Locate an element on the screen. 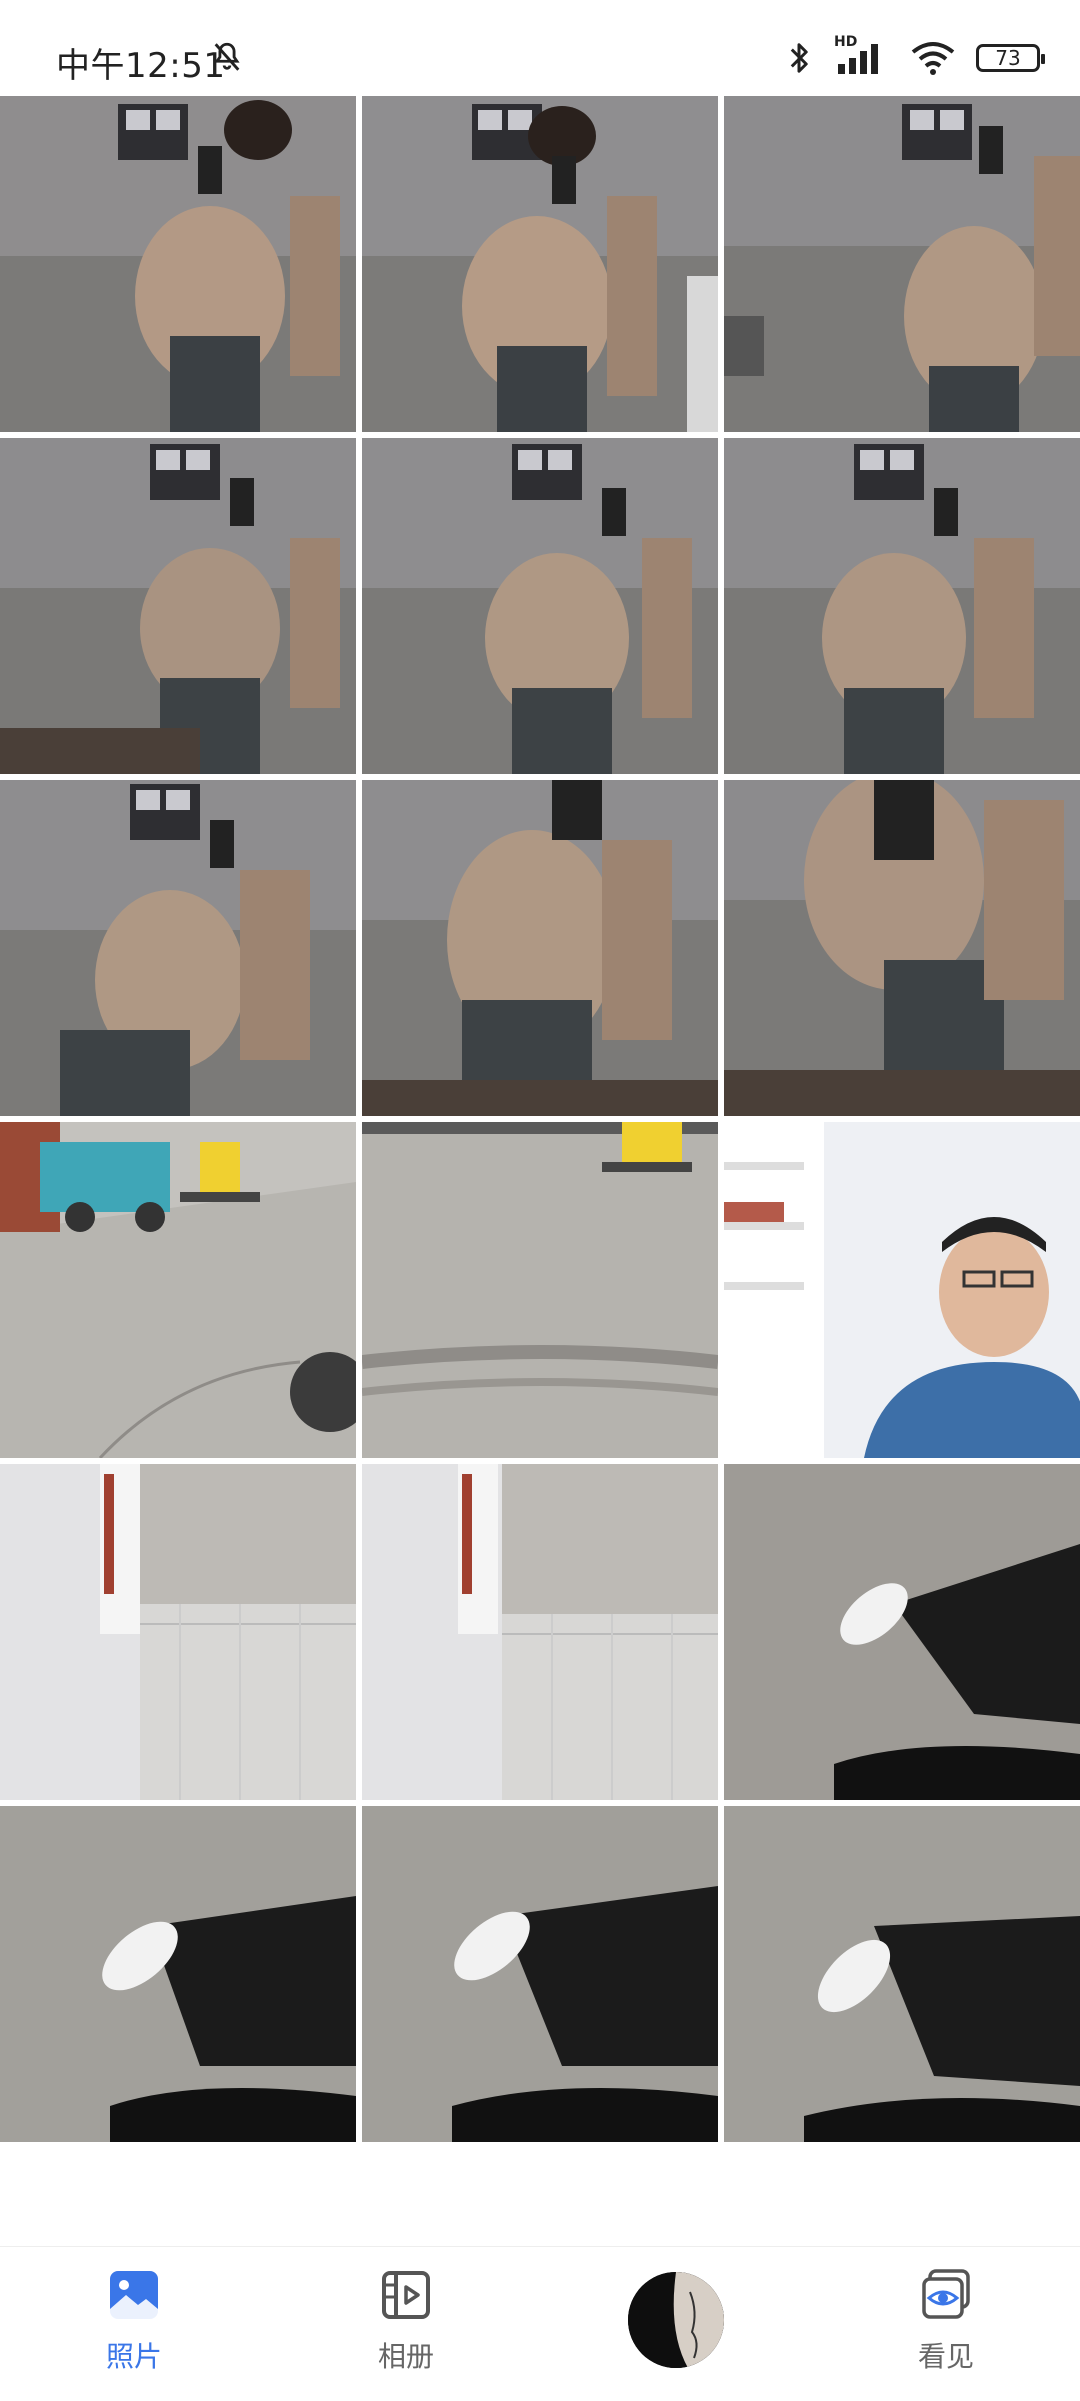 The width and height of the screenshot is (1080, 2401). signal-icon is located at coordinates (858, 59).